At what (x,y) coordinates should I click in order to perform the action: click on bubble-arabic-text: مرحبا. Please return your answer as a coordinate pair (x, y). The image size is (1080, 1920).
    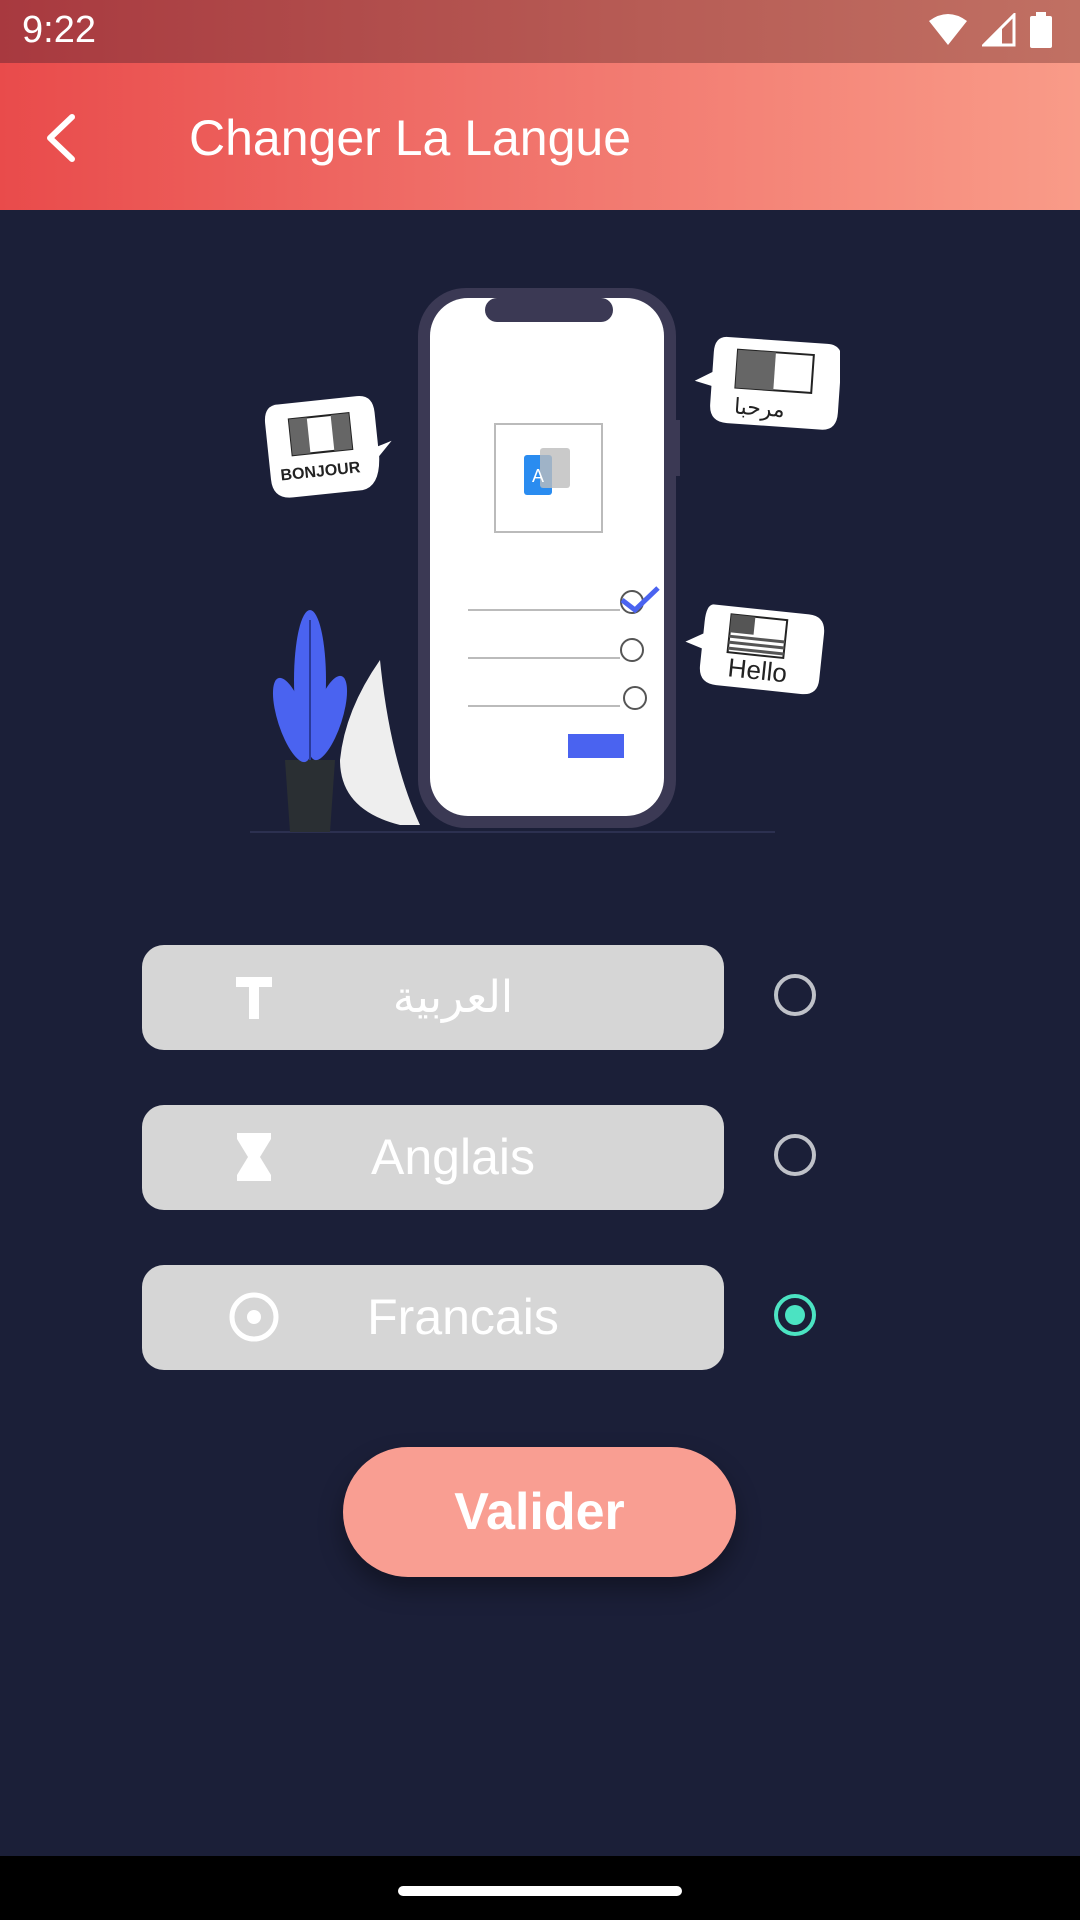
    Looking at the image, I should click on (759, 409).